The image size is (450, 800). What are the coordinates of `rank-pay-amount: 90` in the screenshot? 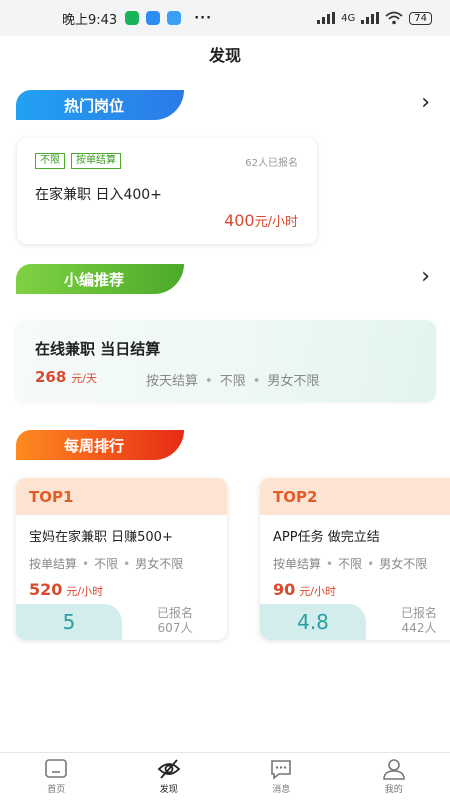 It's located at (284, 589).